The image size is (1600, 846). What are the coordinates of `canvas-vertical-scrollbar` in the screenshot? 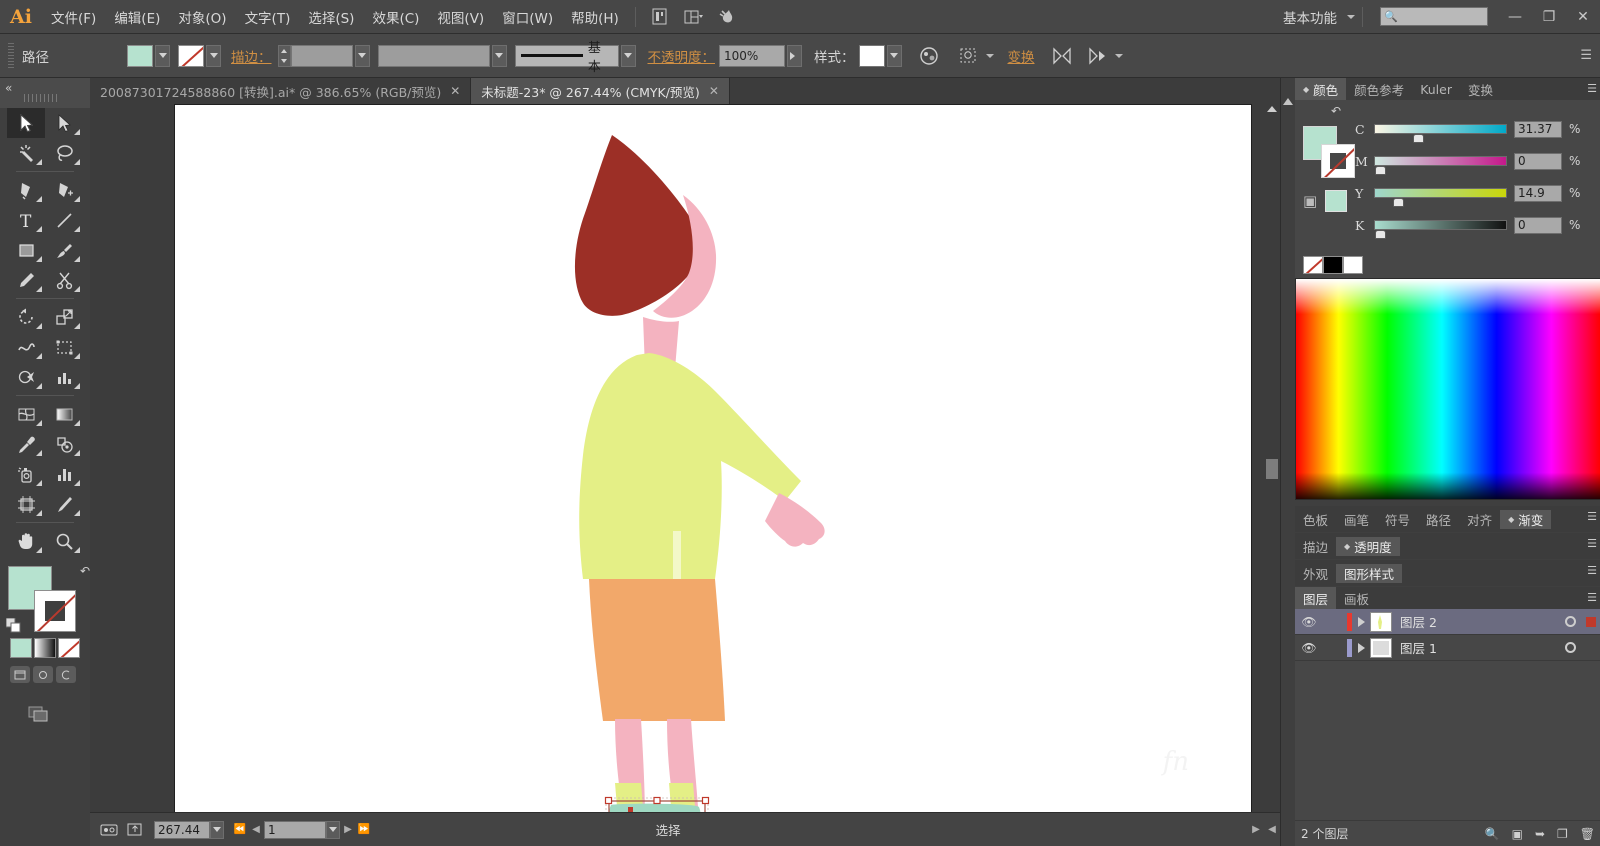 It's located at (1272, 460).